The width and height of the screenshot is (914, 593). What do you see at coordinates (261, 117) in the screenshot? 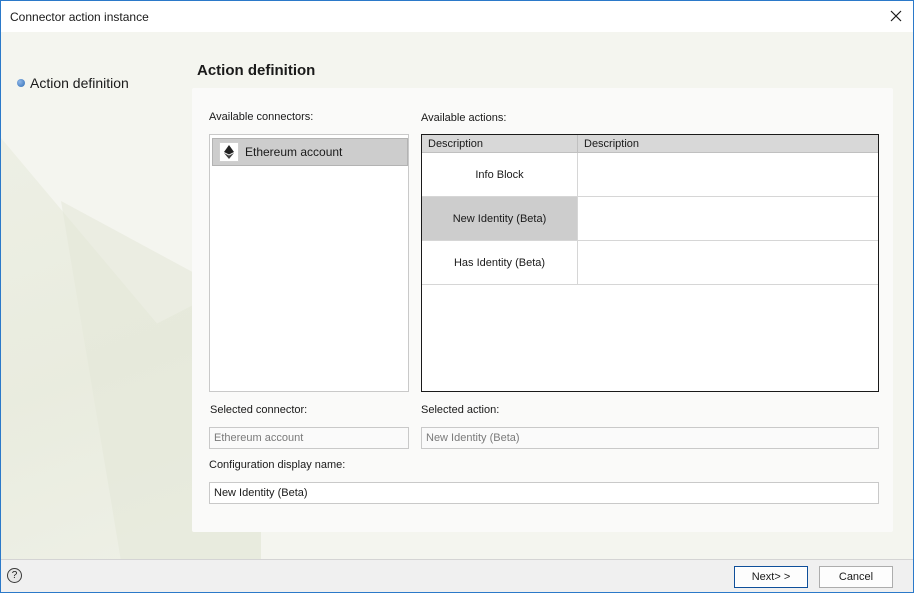
I see `available-connectors-label: Available connectors:` at bounding box center [261, 117].